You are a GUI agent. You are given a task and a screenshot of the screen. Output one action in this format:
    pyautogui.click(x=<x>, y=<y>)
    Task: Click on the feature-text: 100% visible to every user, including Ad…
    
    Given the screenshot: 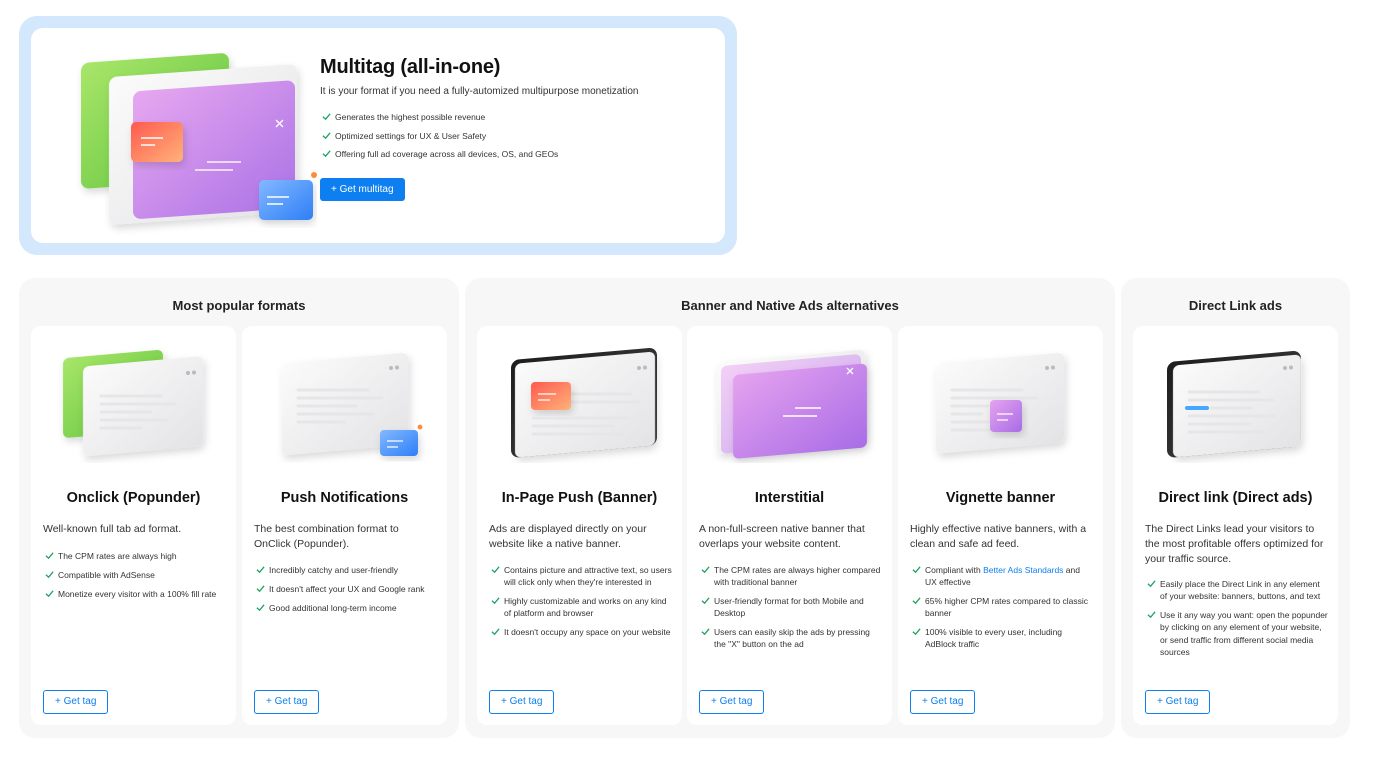 What is the action you would take?
    pyautogui.click(x=994, y=638)
    